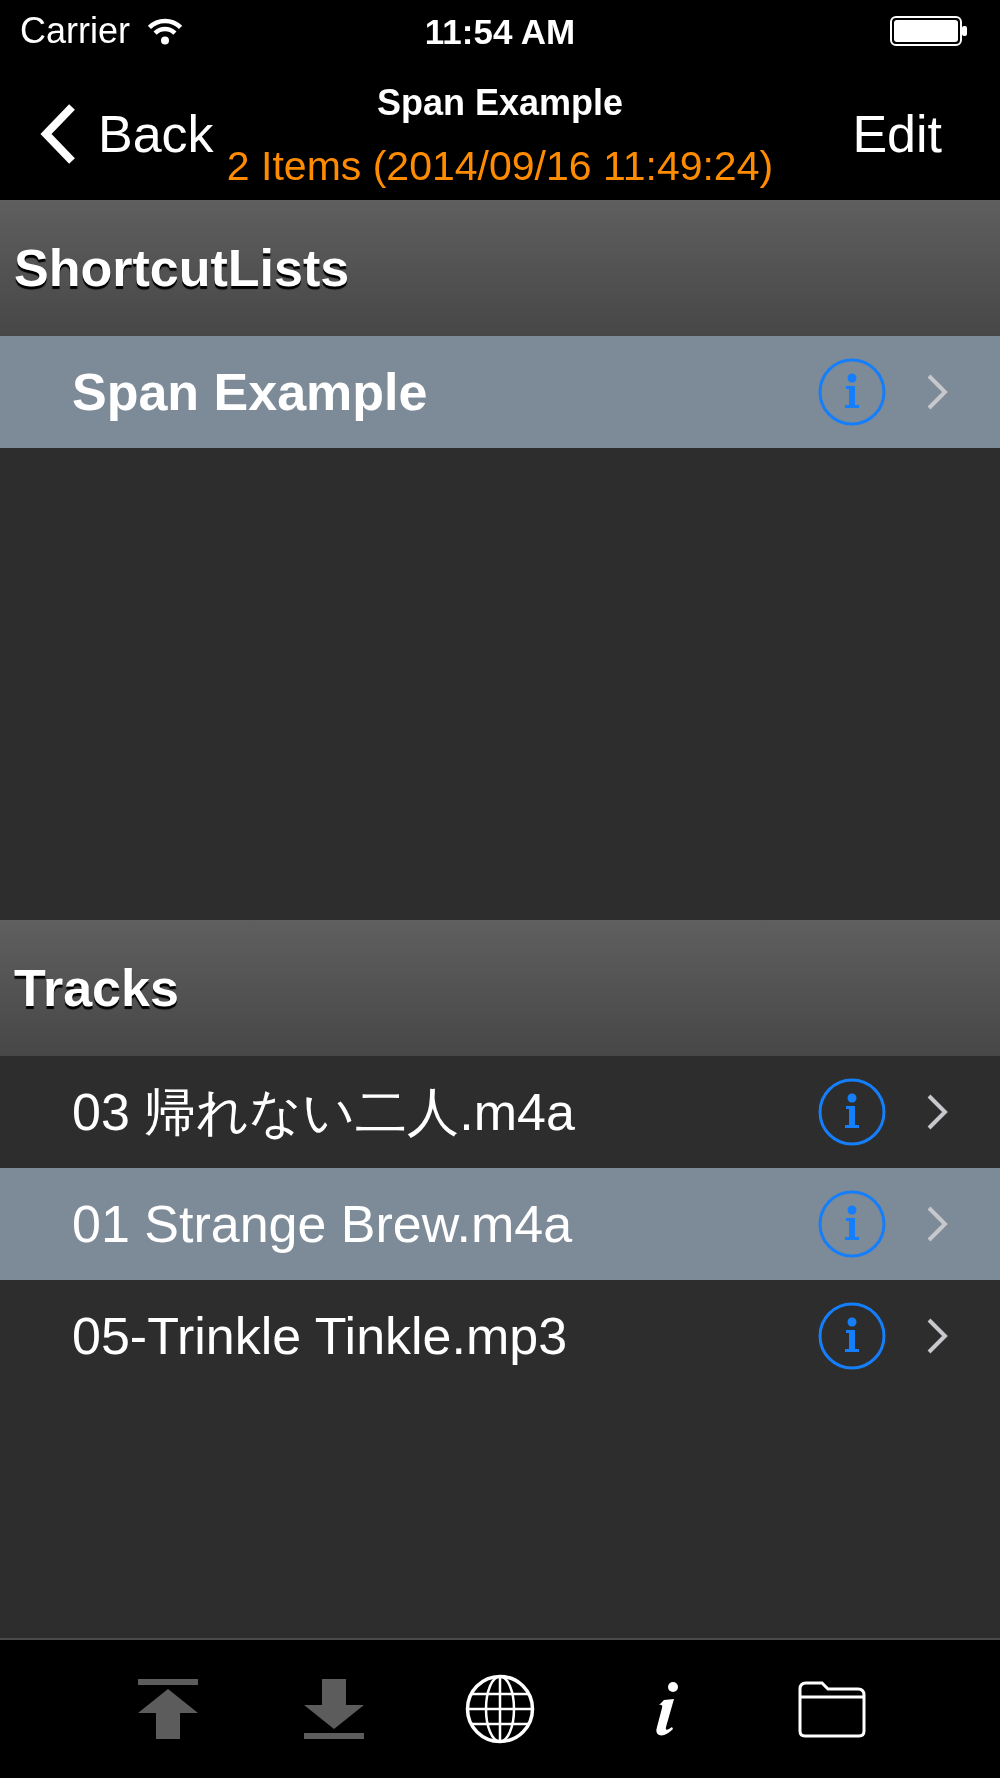 The height and width of the screenshot is (1778, 1000). I want to click on row-label: Span Example, so click(250, 392).